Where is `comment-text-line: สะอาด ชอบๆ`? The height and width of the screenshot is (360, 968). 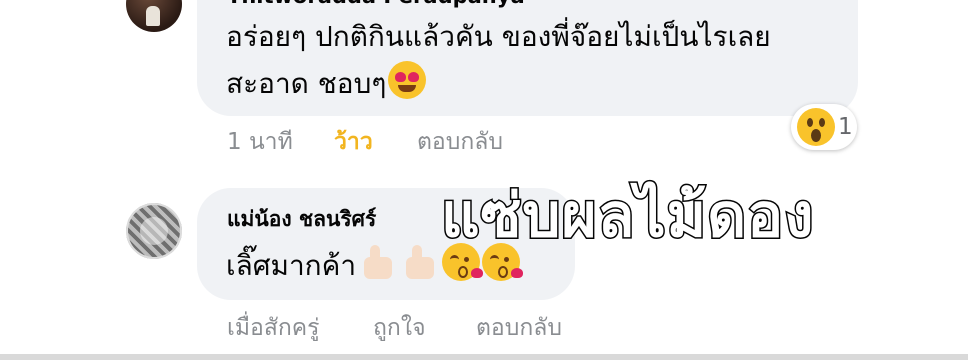
comment-text-line: สะอาด ชอบๆ is located at coordinates (326, 84).